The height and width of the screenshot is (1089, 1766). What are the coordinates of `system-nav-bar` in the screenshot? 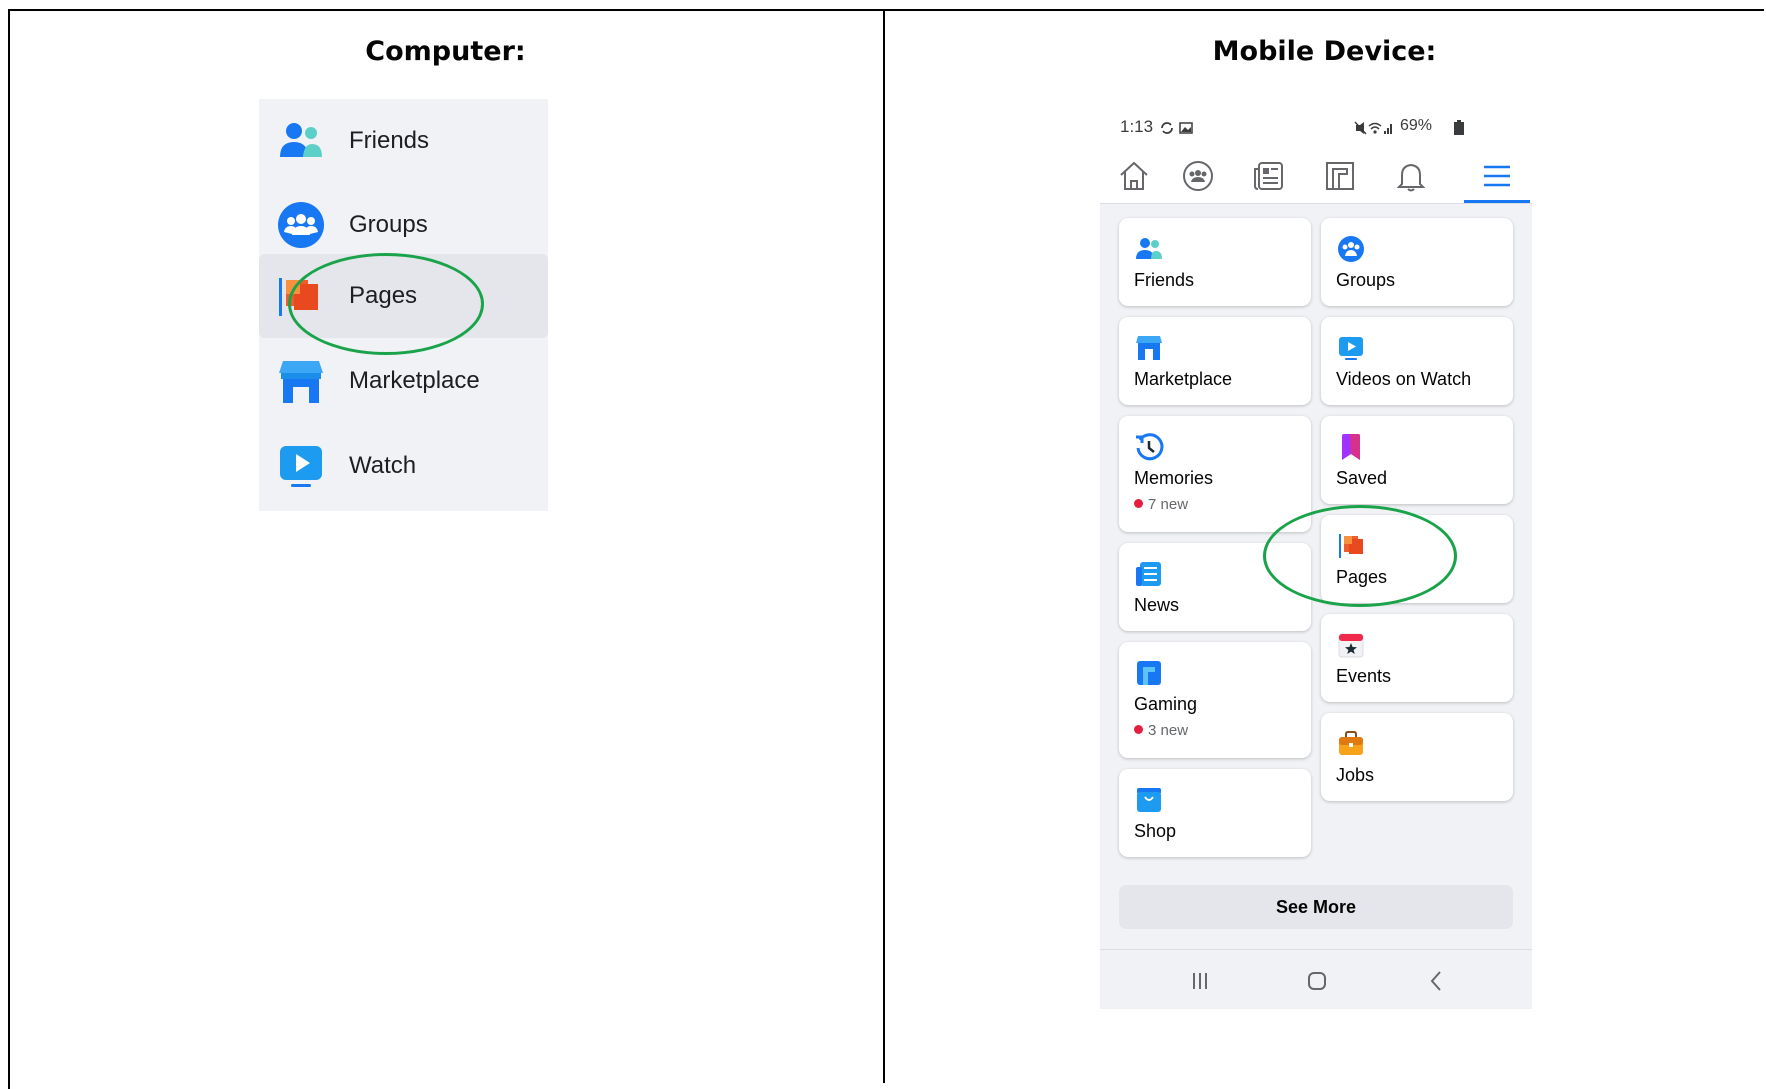 It's located at (1316, 979).